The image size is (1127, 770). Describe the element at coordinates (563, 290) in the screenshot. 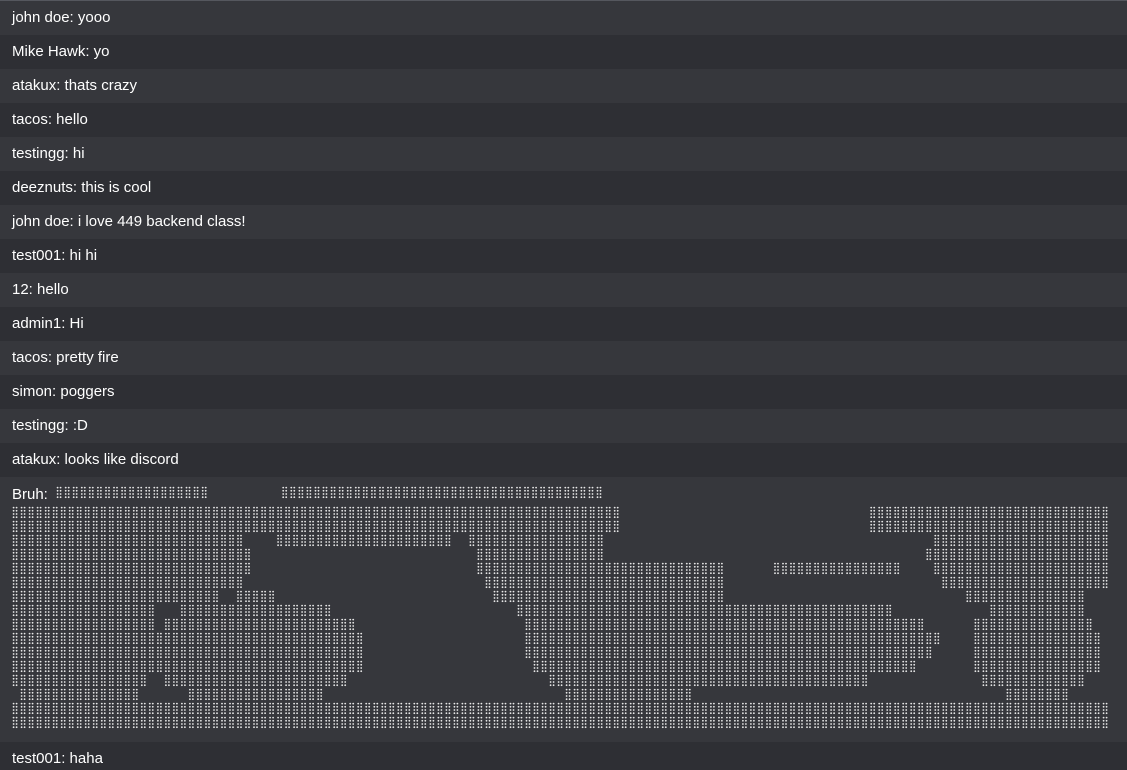

I see `chat-message: 12: hello` at that location.